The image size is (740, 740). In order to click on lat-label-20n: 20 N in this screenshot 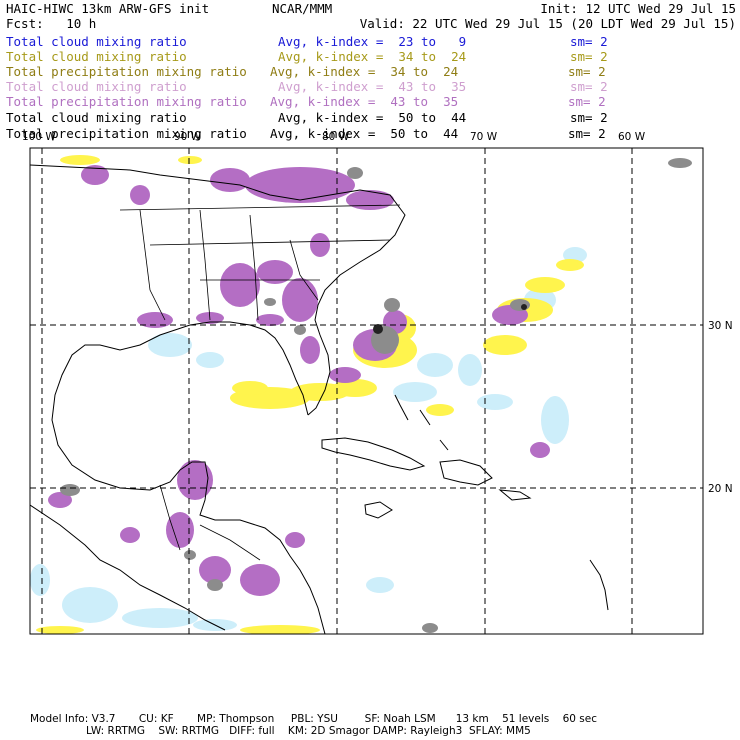, I will do `click(720, 489)`.